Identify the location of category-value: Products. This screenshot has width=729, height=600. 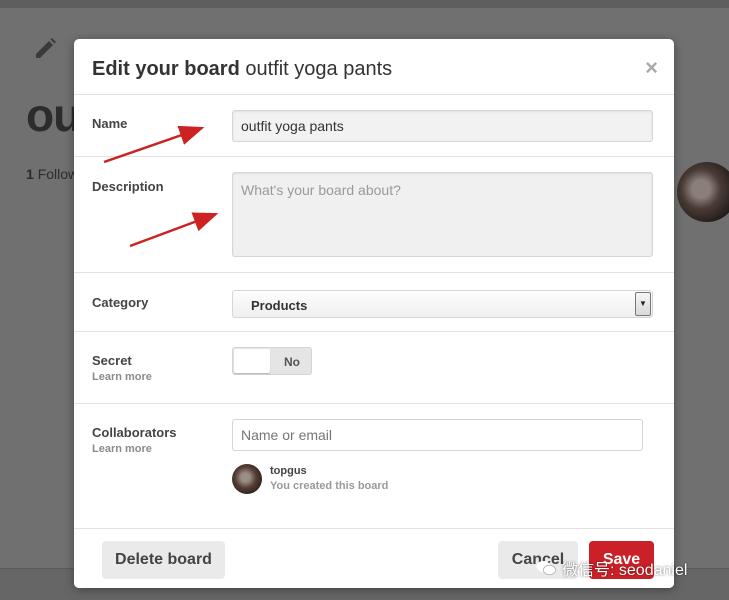
(279, 305).